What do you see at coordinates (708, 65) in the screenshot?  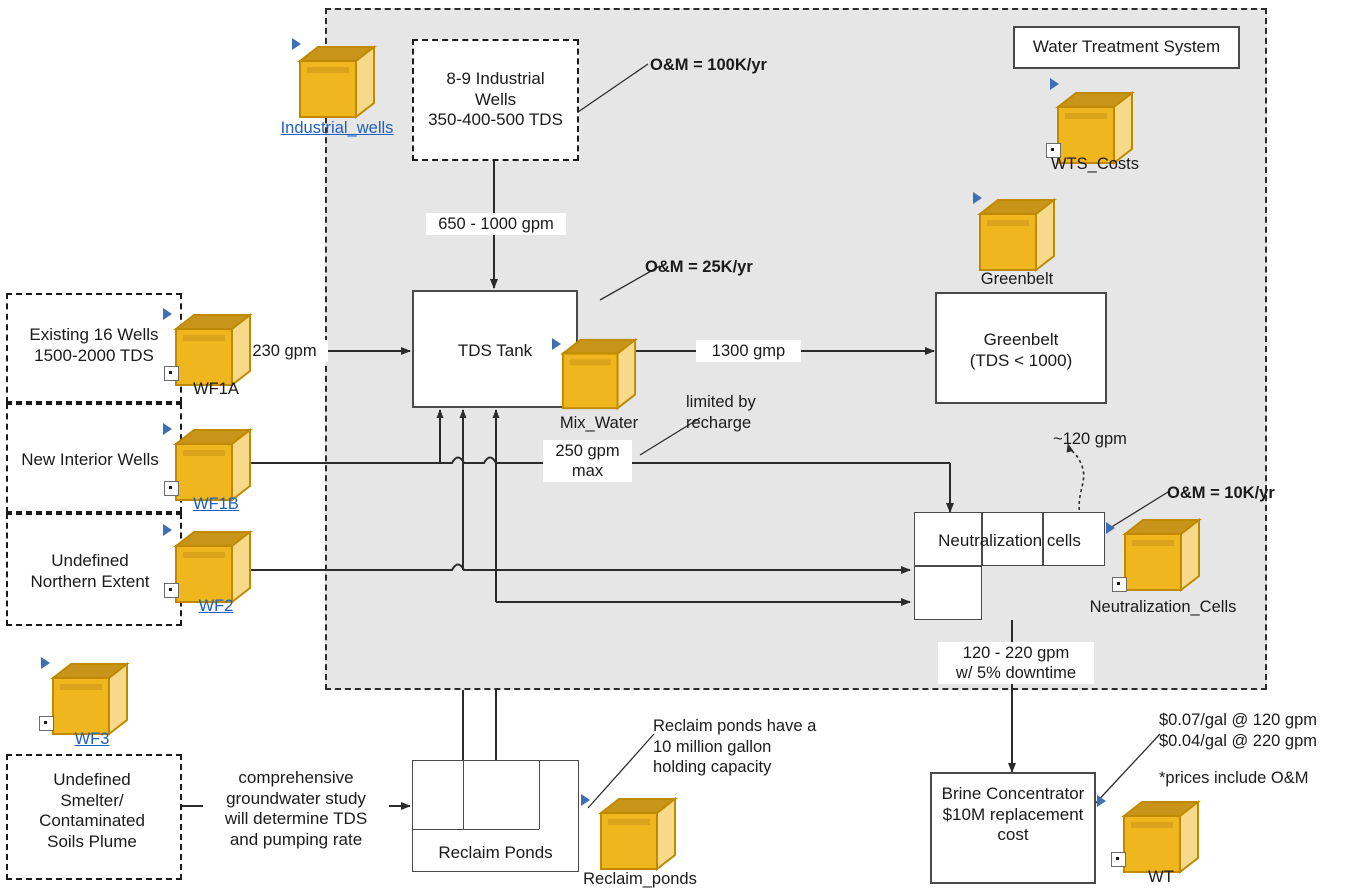 I see `annotation-om-industrial: O&M = 100K/yr` at bounding box center [708, 65].